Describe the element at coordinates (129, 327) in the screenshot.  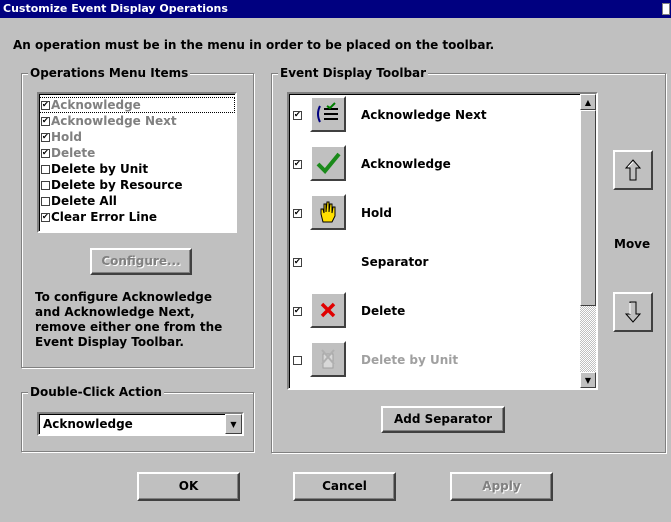
I see `note-line: remove either one from the` at that location.